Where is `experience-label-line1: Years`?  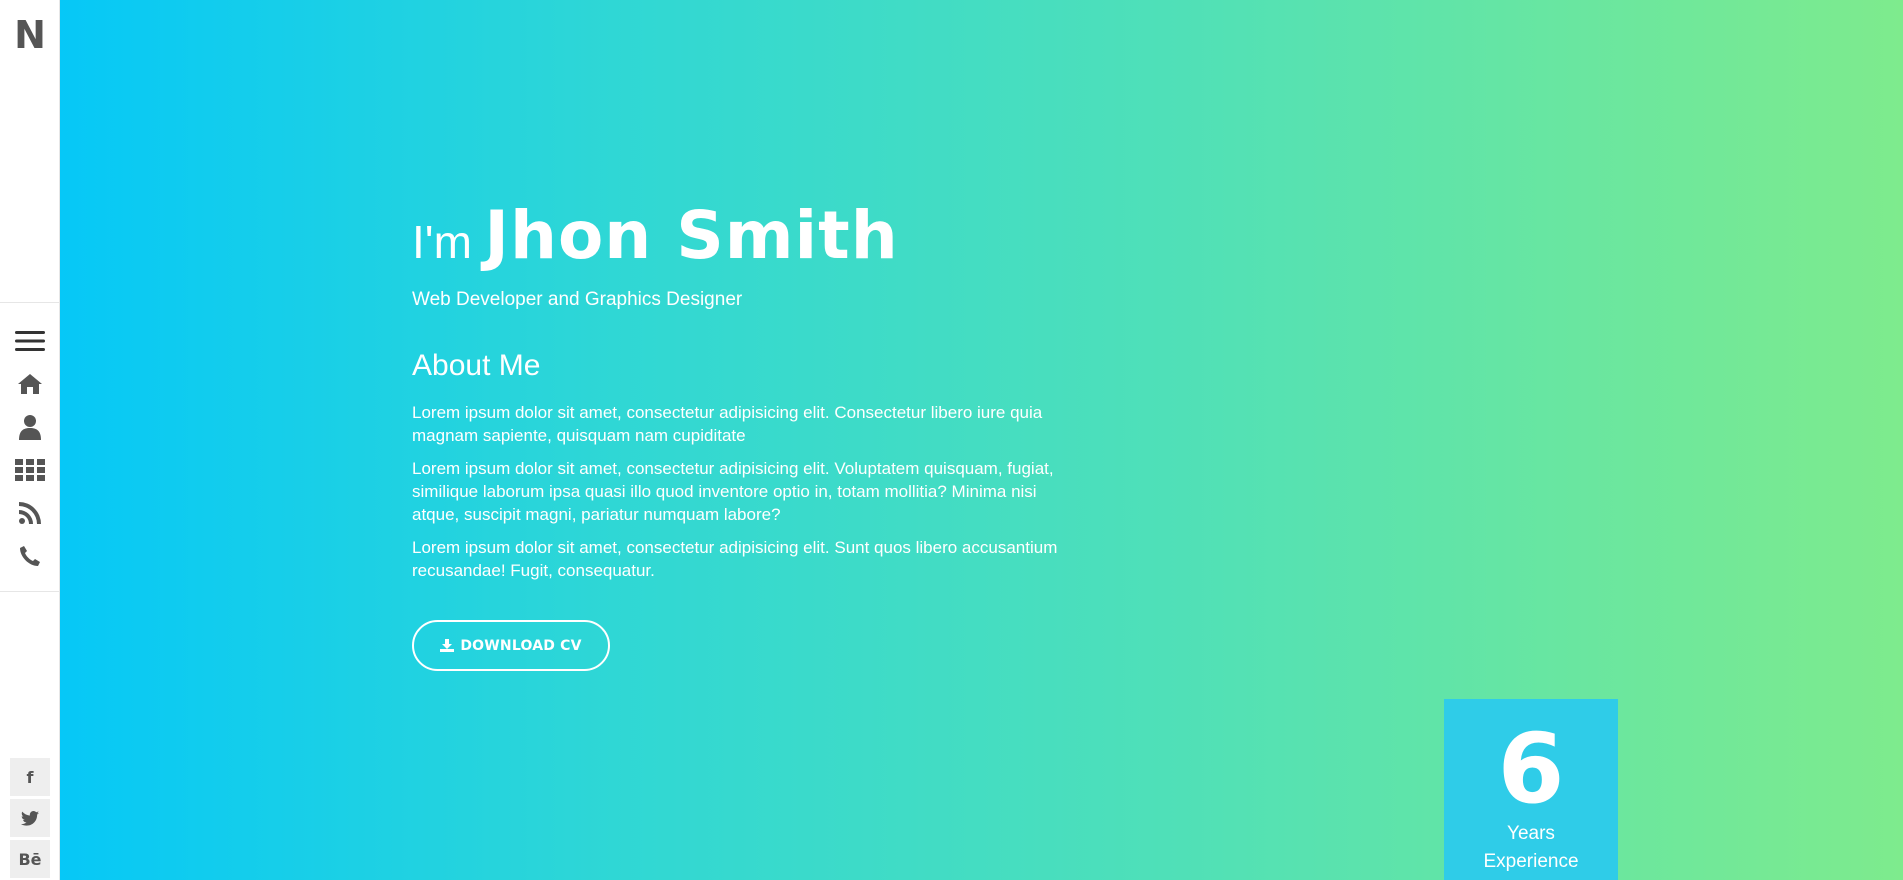 experience-label-line1: Years is located at coordinates (1531, 833).